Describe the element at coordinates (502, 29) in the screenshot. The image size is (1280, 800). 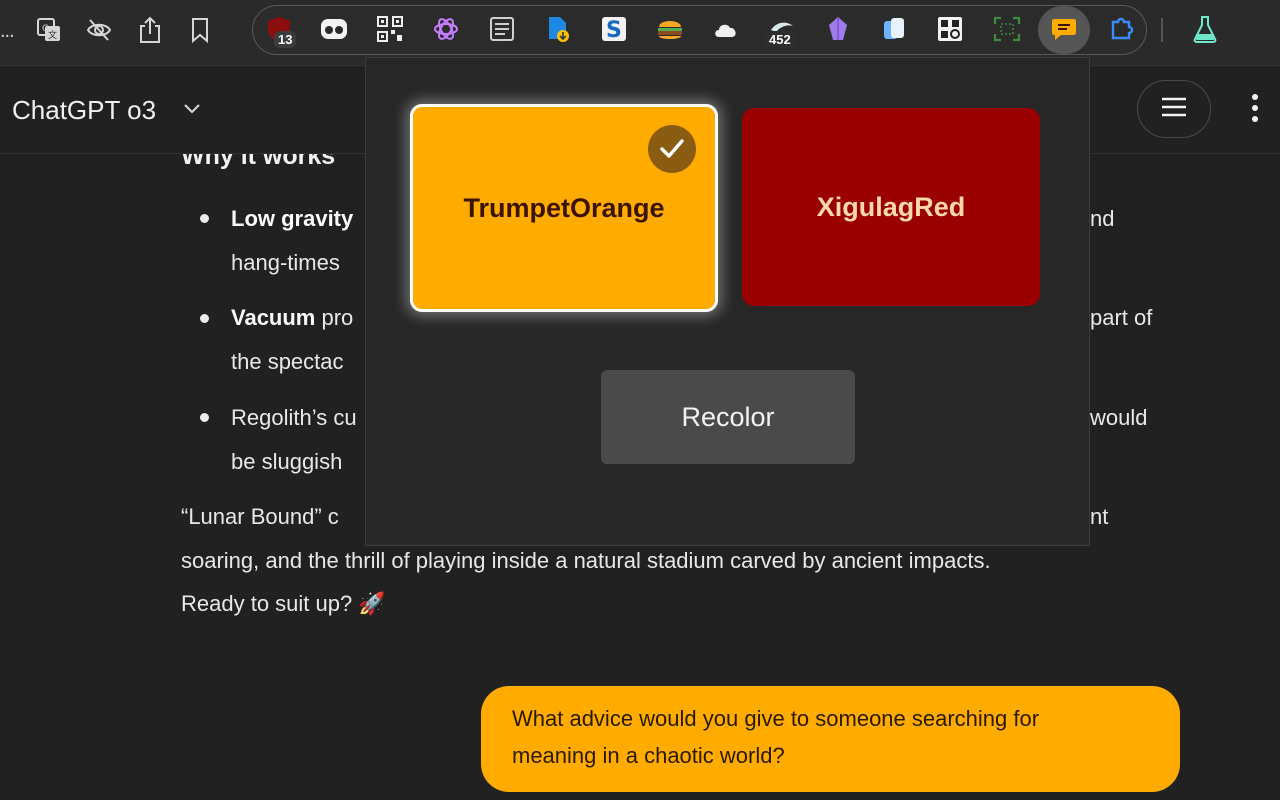
I see `reader-icon` at that location.